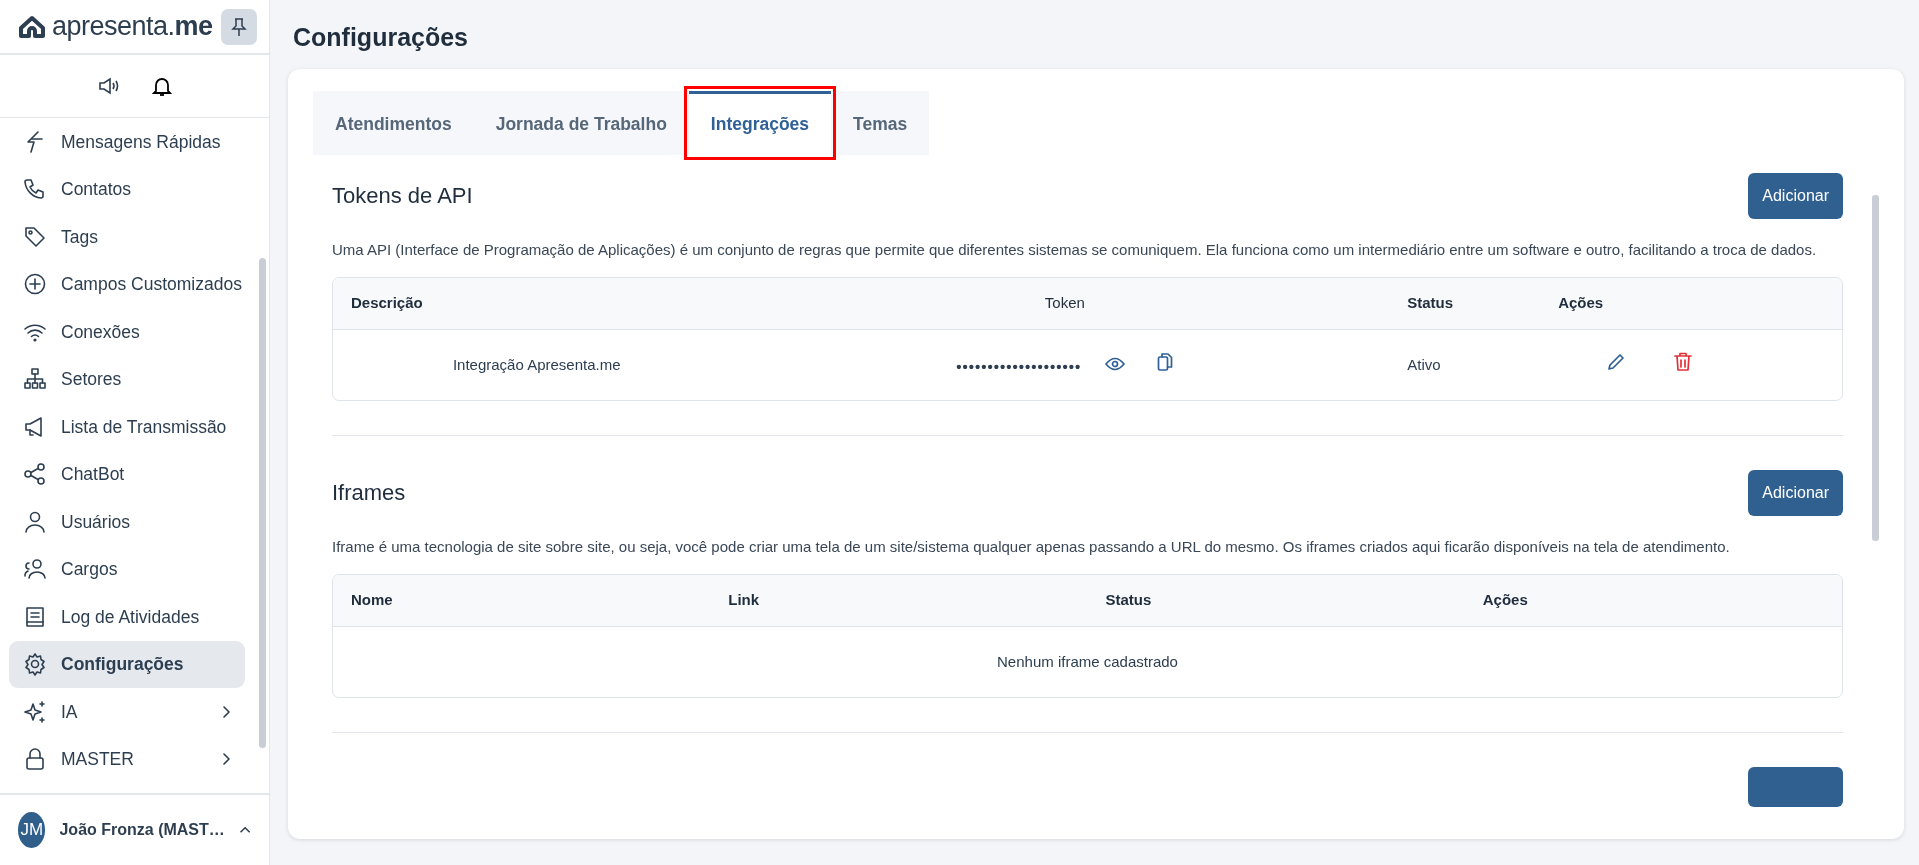 This screenshot has height=865, width=1919. What do you see at coordinates (127, 664) in the screenshot?
I see `menu-item: Configurações` at bounding box center [127, 664].